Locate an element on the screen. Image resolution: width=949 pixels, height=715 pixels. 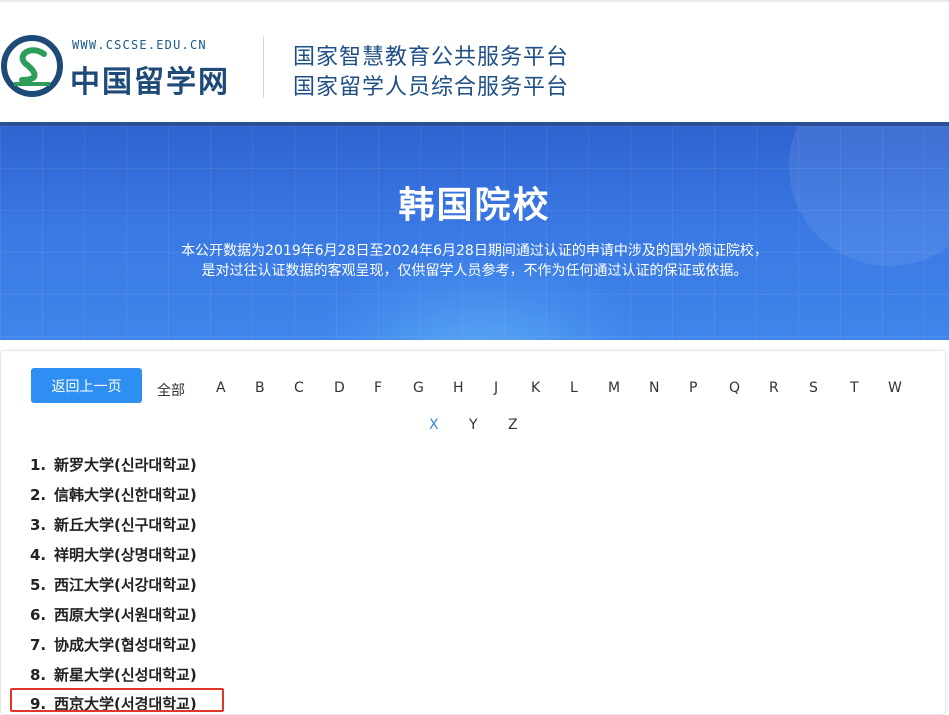
school-list-item: 1. 新罗大学(신라대학교) is located at coordinates (113, 464).